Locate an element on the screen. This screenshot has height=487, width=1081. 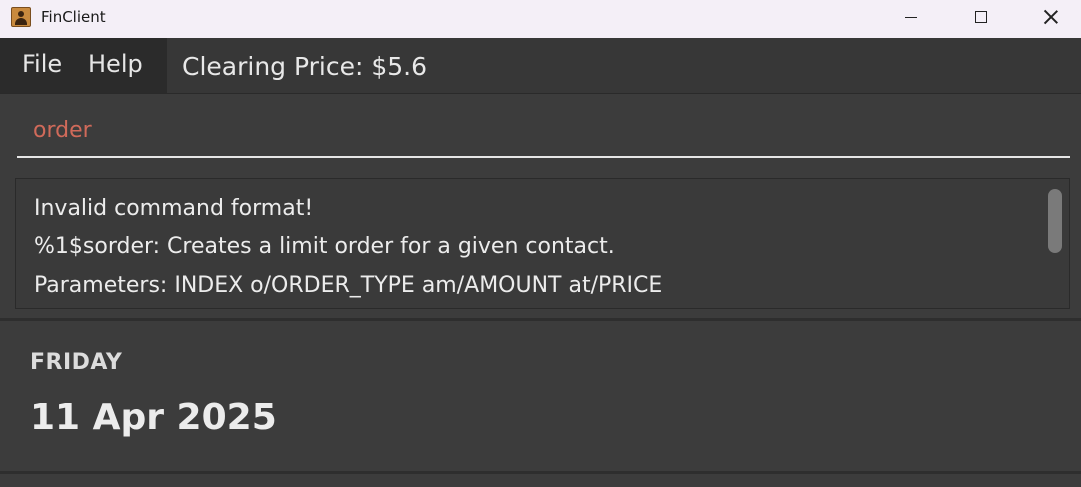
close-icon is located at coordinates (1051, 17).